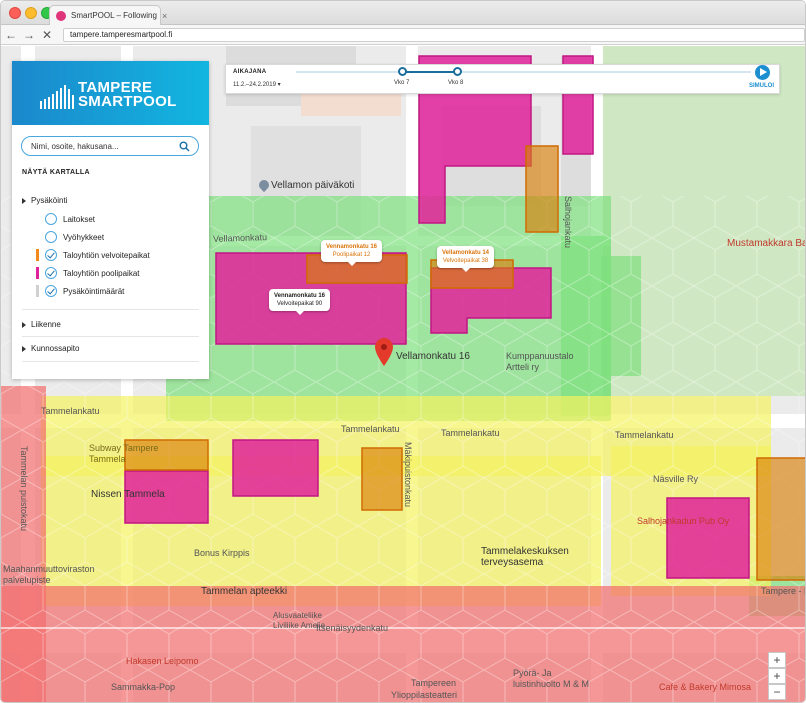 The height and width of the screenshot is (703, 806). What do you see at coordinates (31, 13) in the screenshot?
I see `minimize-window-button` at bounding box center [31, 13].